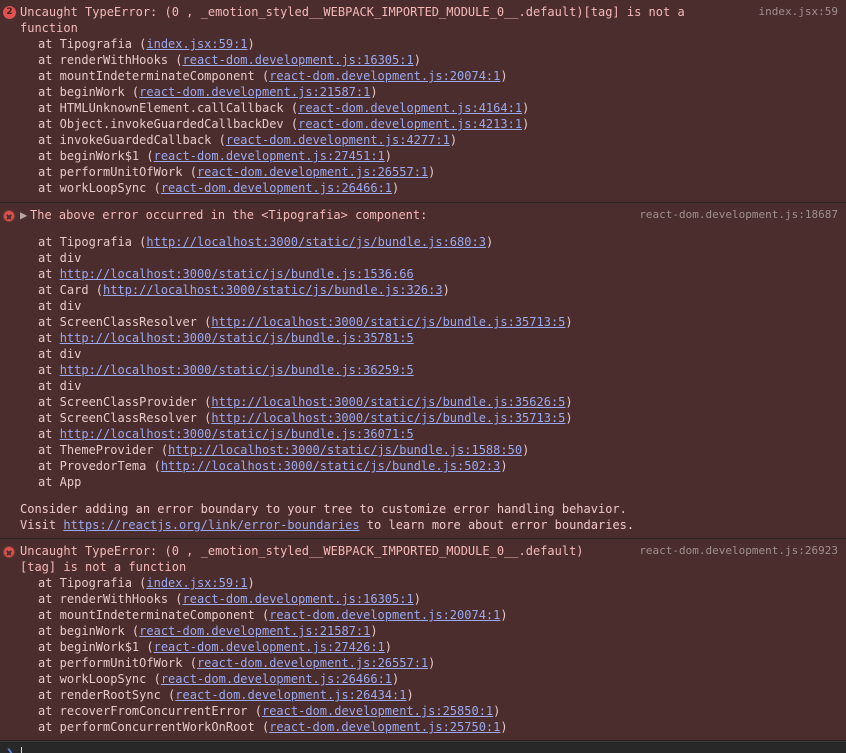 The height and width of the screenshot is (753, 846). Describe the element at coordinates (423, 482) in the screenshot. I see `stack-frame: at App` at that location.